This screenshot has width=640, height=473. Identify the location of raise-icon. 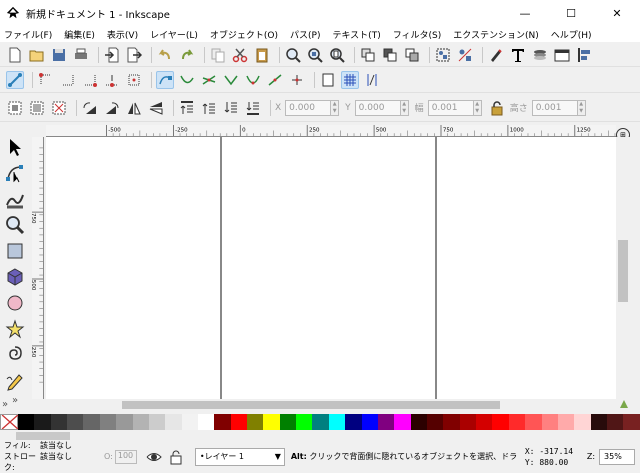
(209, 108).